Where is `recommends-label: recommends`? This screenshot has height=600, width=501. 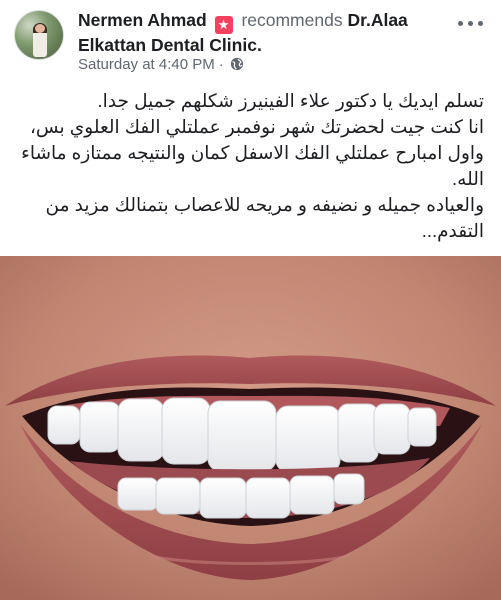 recommends-label: recommends is located at coordinates (292, 20).